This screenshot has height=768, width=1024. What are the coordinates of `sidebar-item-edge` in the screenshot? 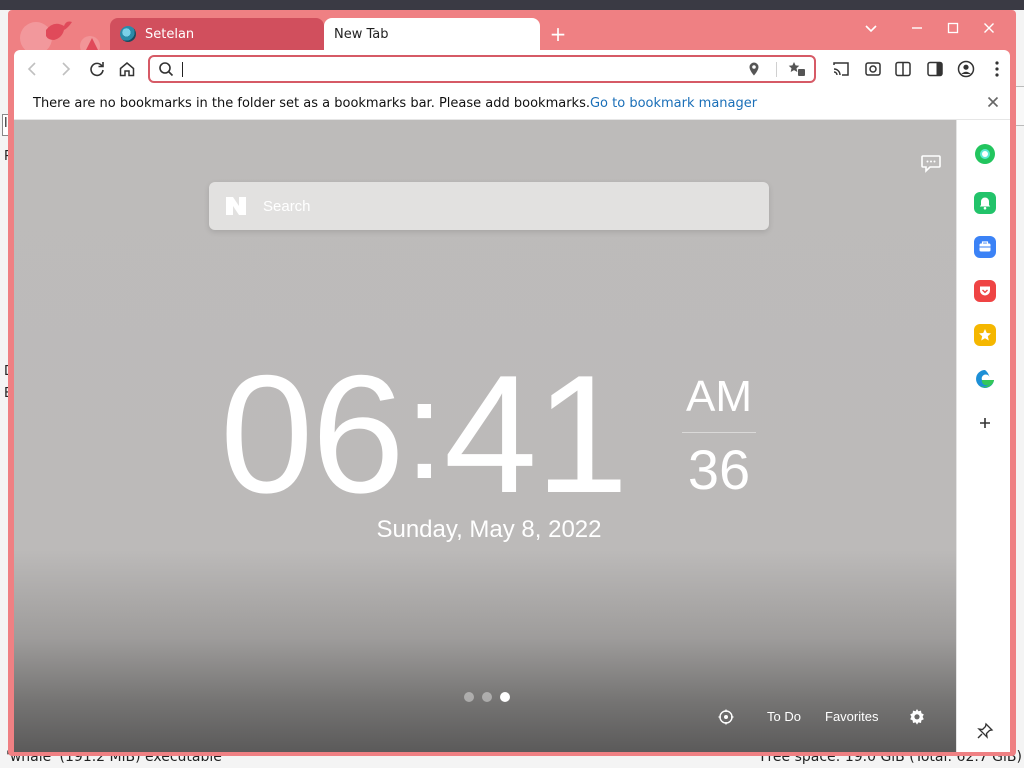 It's located at (985, 379).